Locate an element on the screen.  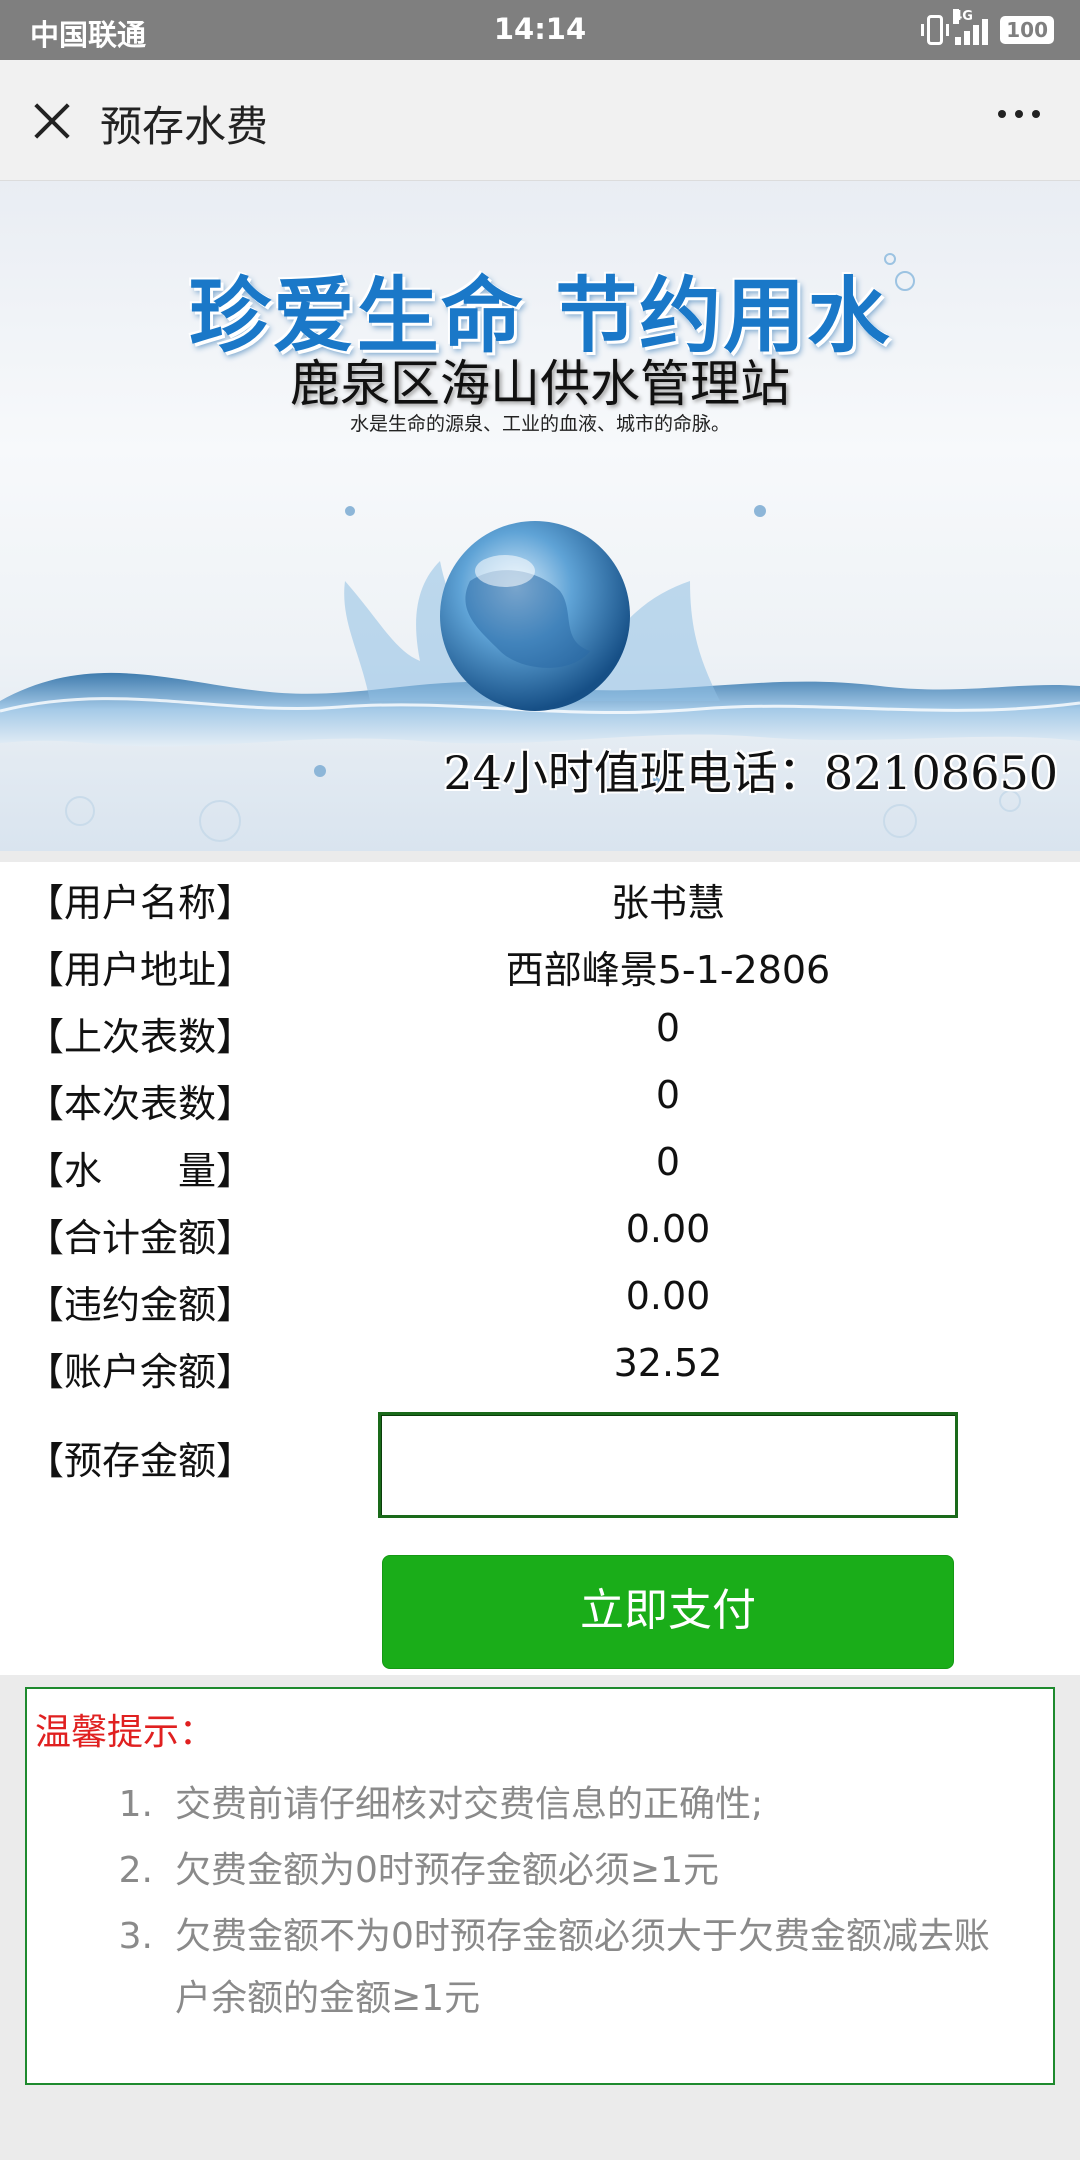
tip-number: 3. is located at coordinates (135, 1936).